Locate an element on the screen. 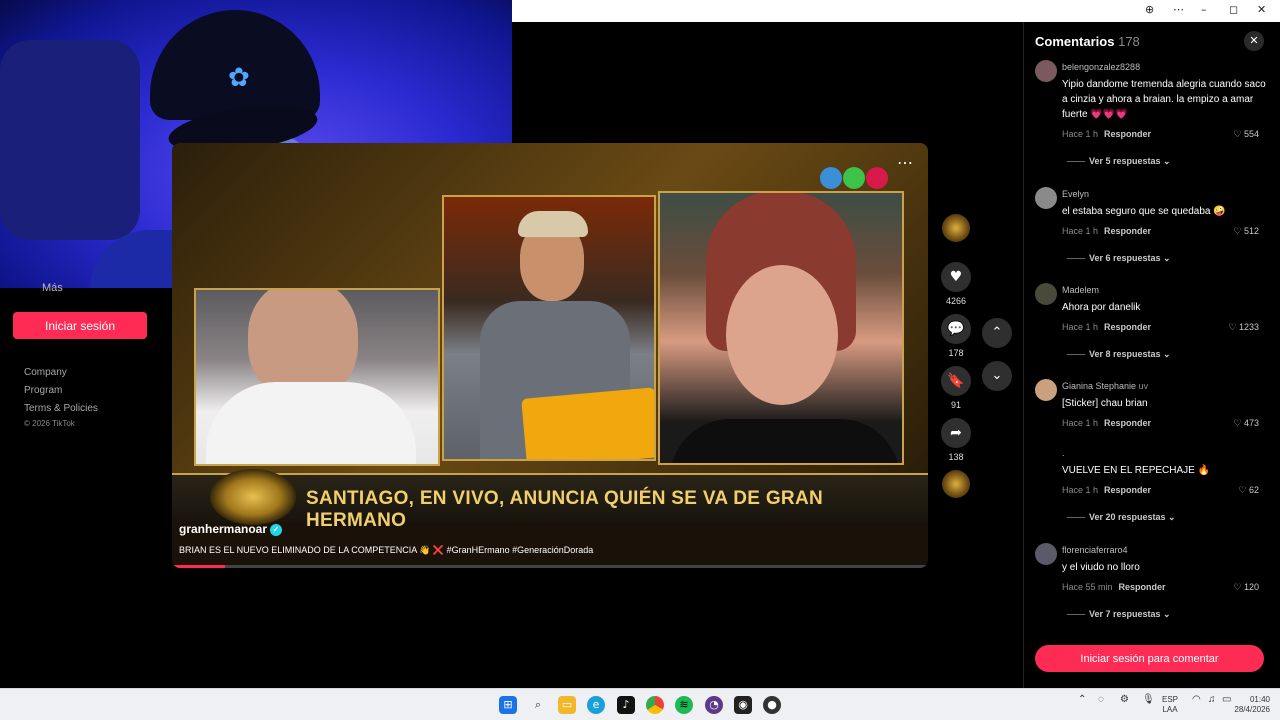  like-count: 4266 is located at coordinates (956, 301).